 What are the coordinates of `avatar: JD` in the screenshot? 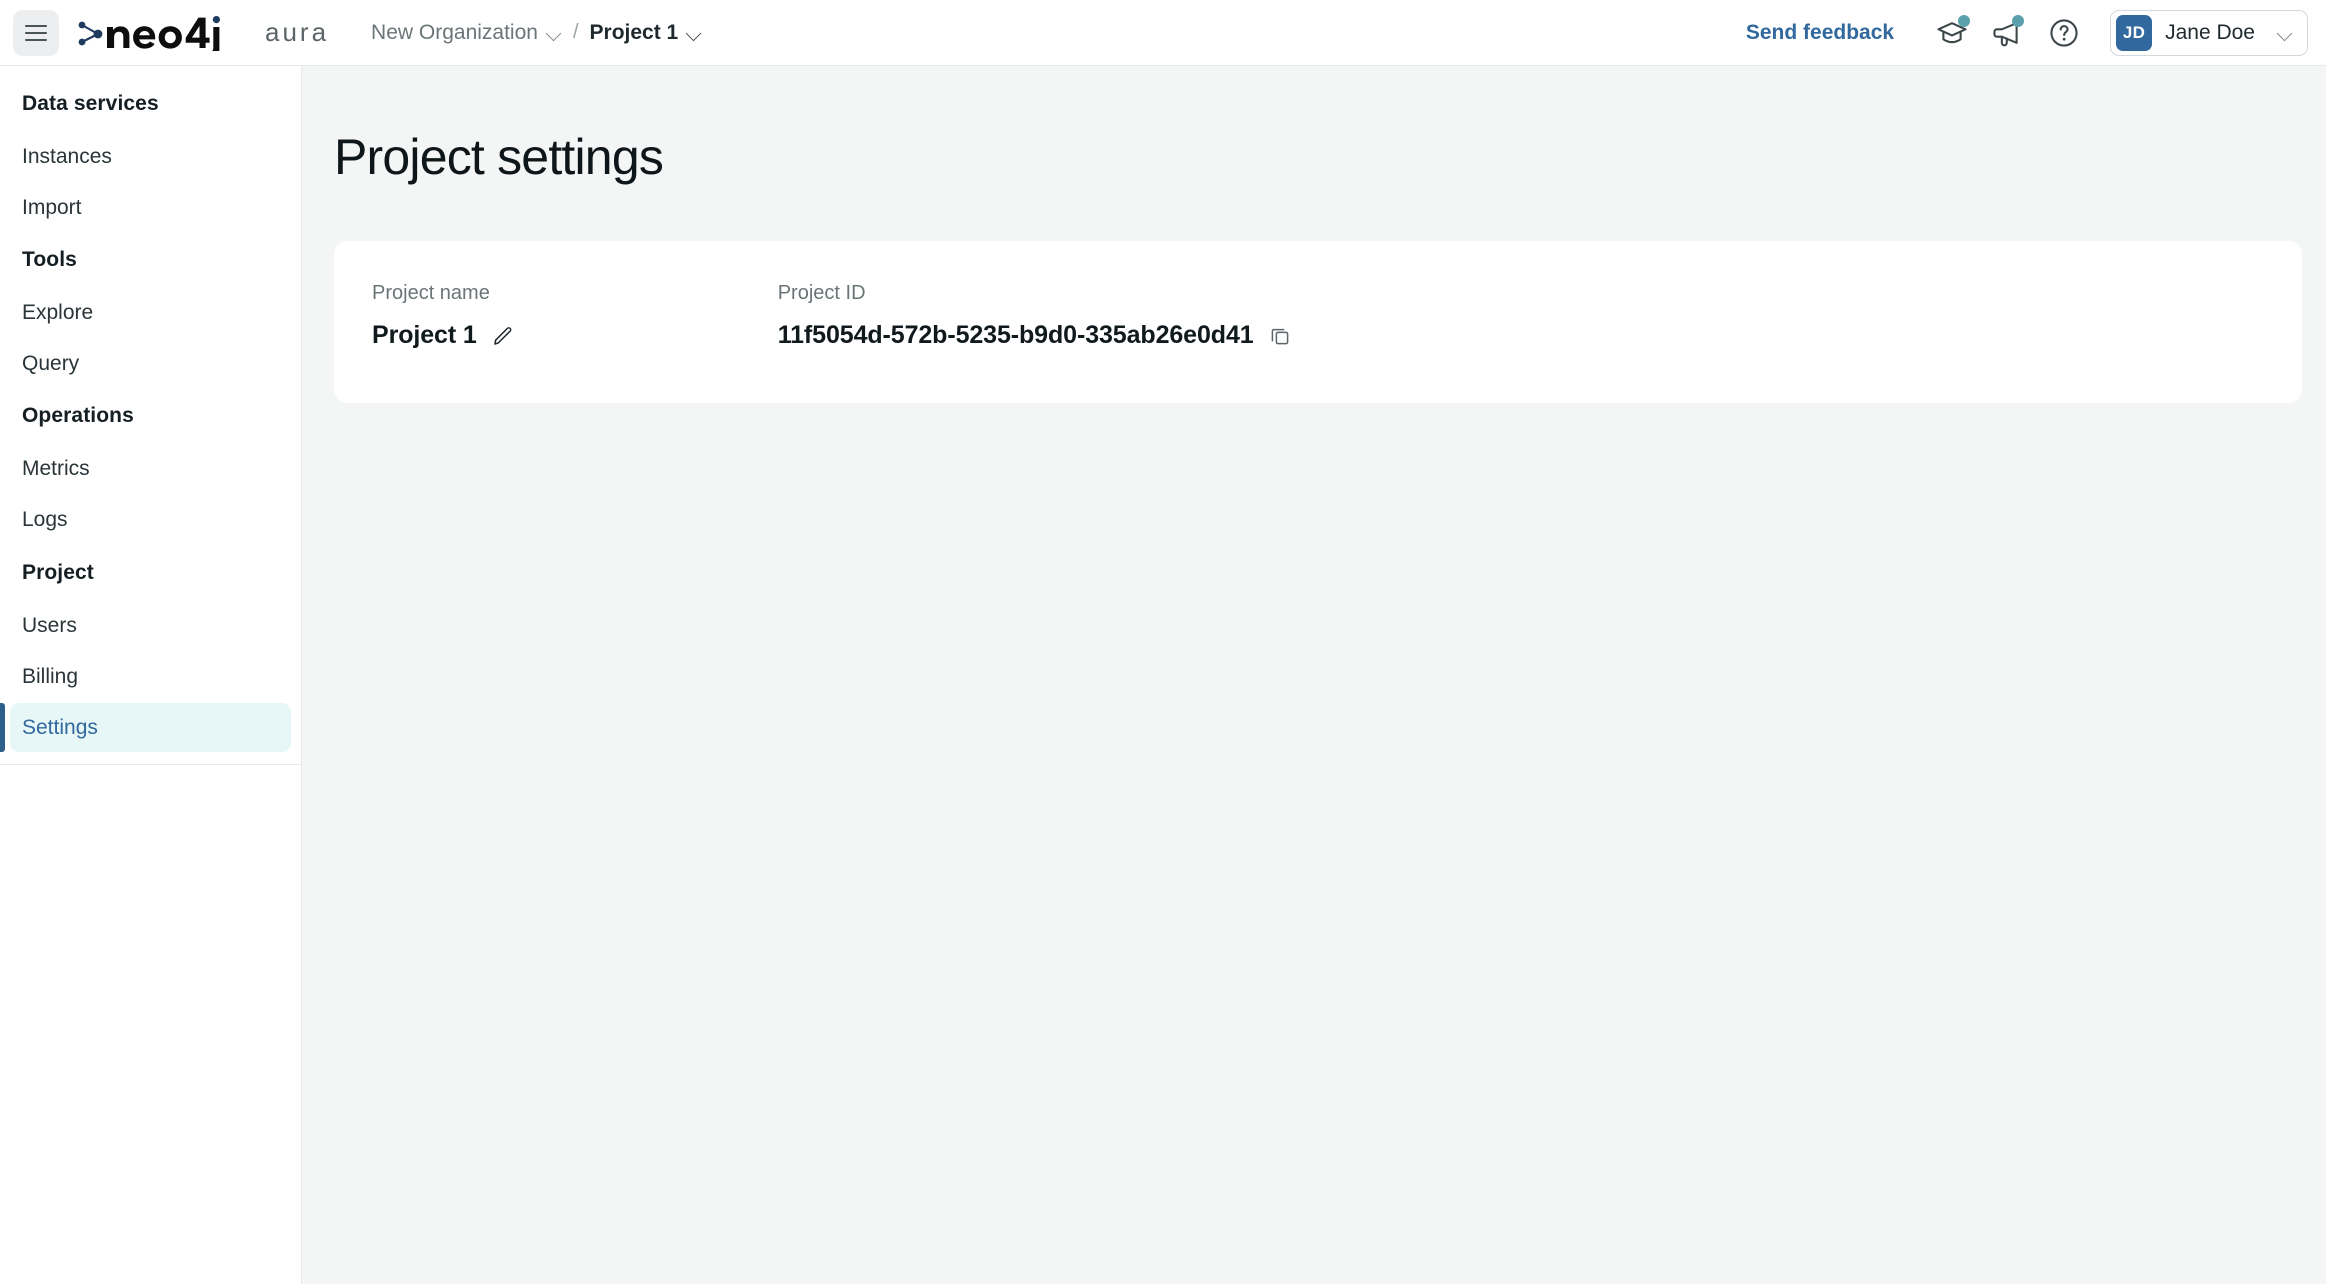 It's located at (2134, 32).